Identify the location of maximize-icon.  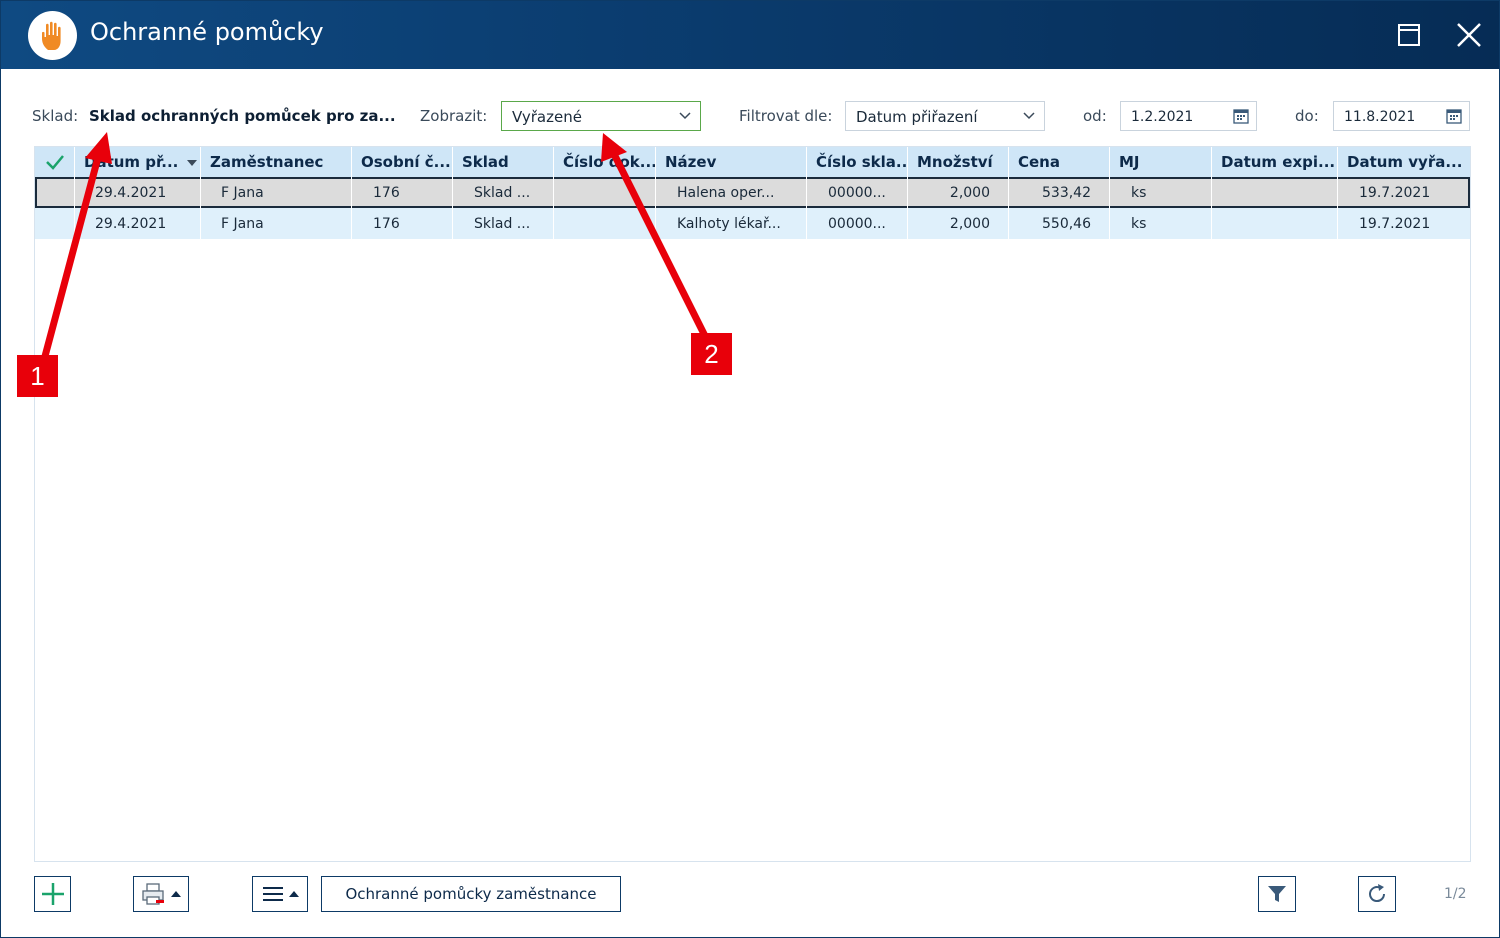
(1409, 35).